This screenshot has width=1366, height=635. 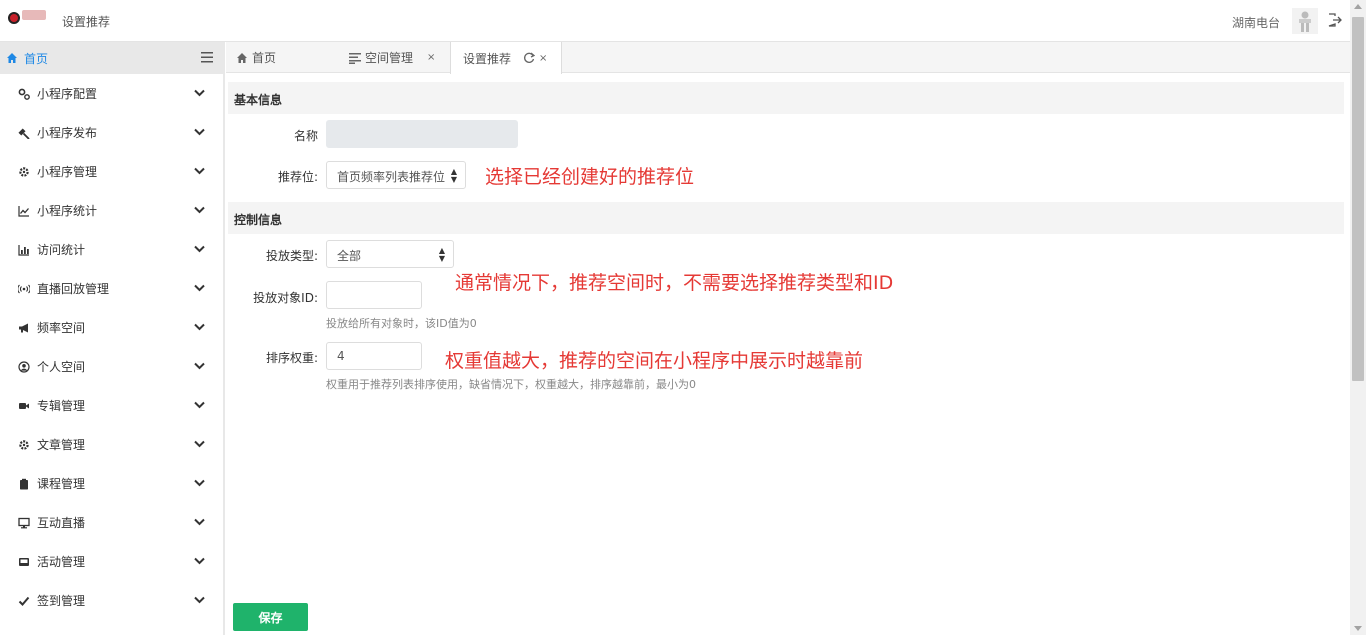 What do you see at coordinates (24, 133) in the screenshot?
I see `gavel-icon` at bounding box center [24, 133].